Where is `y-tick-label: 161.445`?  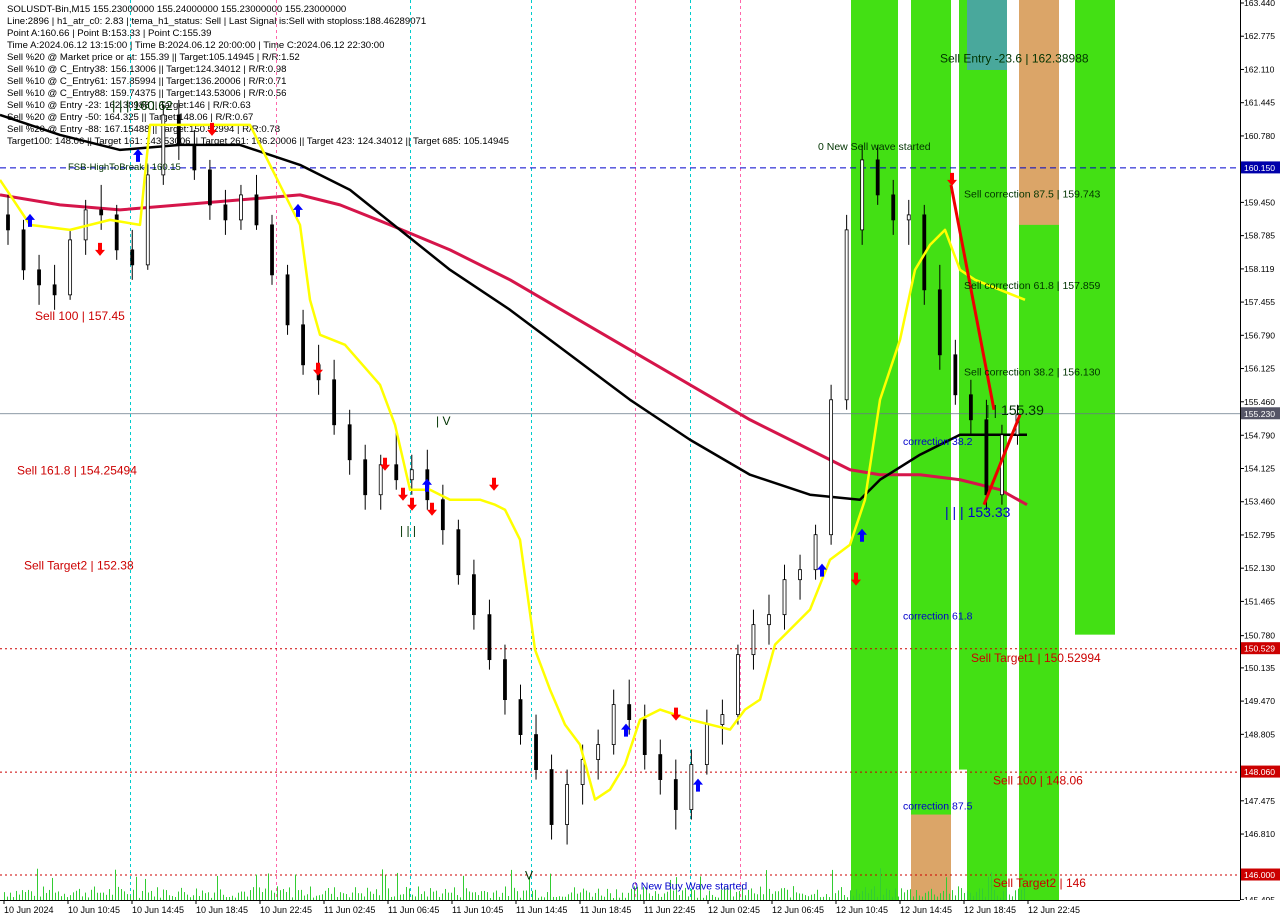 y-tick-label: 161.445 is located at coordinates (1259, 103).